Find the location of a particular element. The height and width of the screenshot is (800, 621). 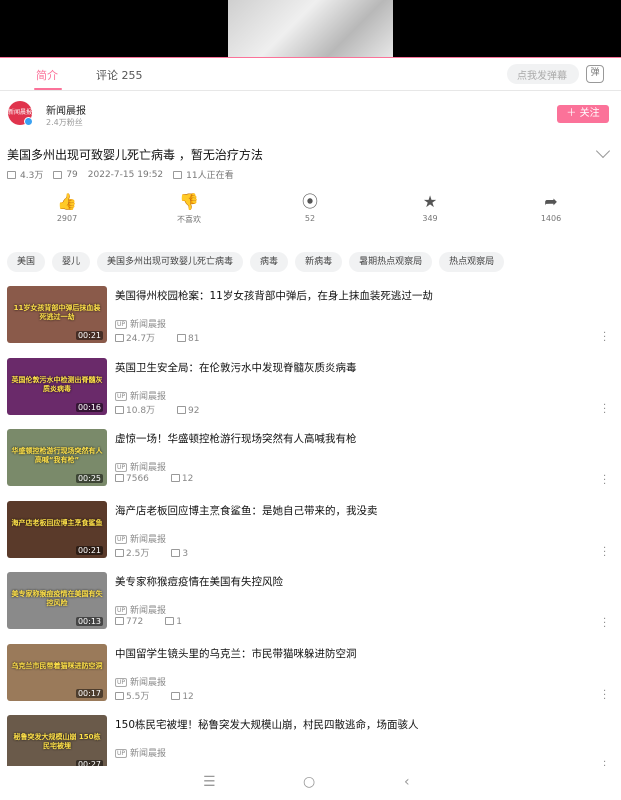

tag-item: 病毒 is located at coordinates (269, 262).